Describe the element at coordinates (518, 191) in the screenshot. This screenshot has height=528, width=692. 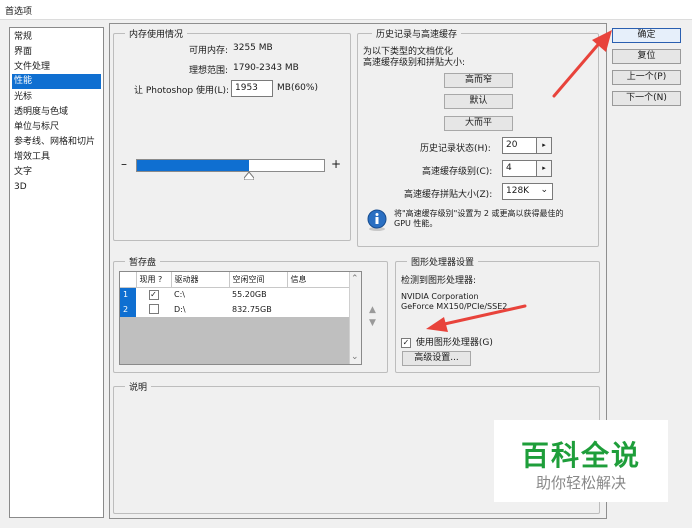
I see `tile-size-value: 128K` at that location.